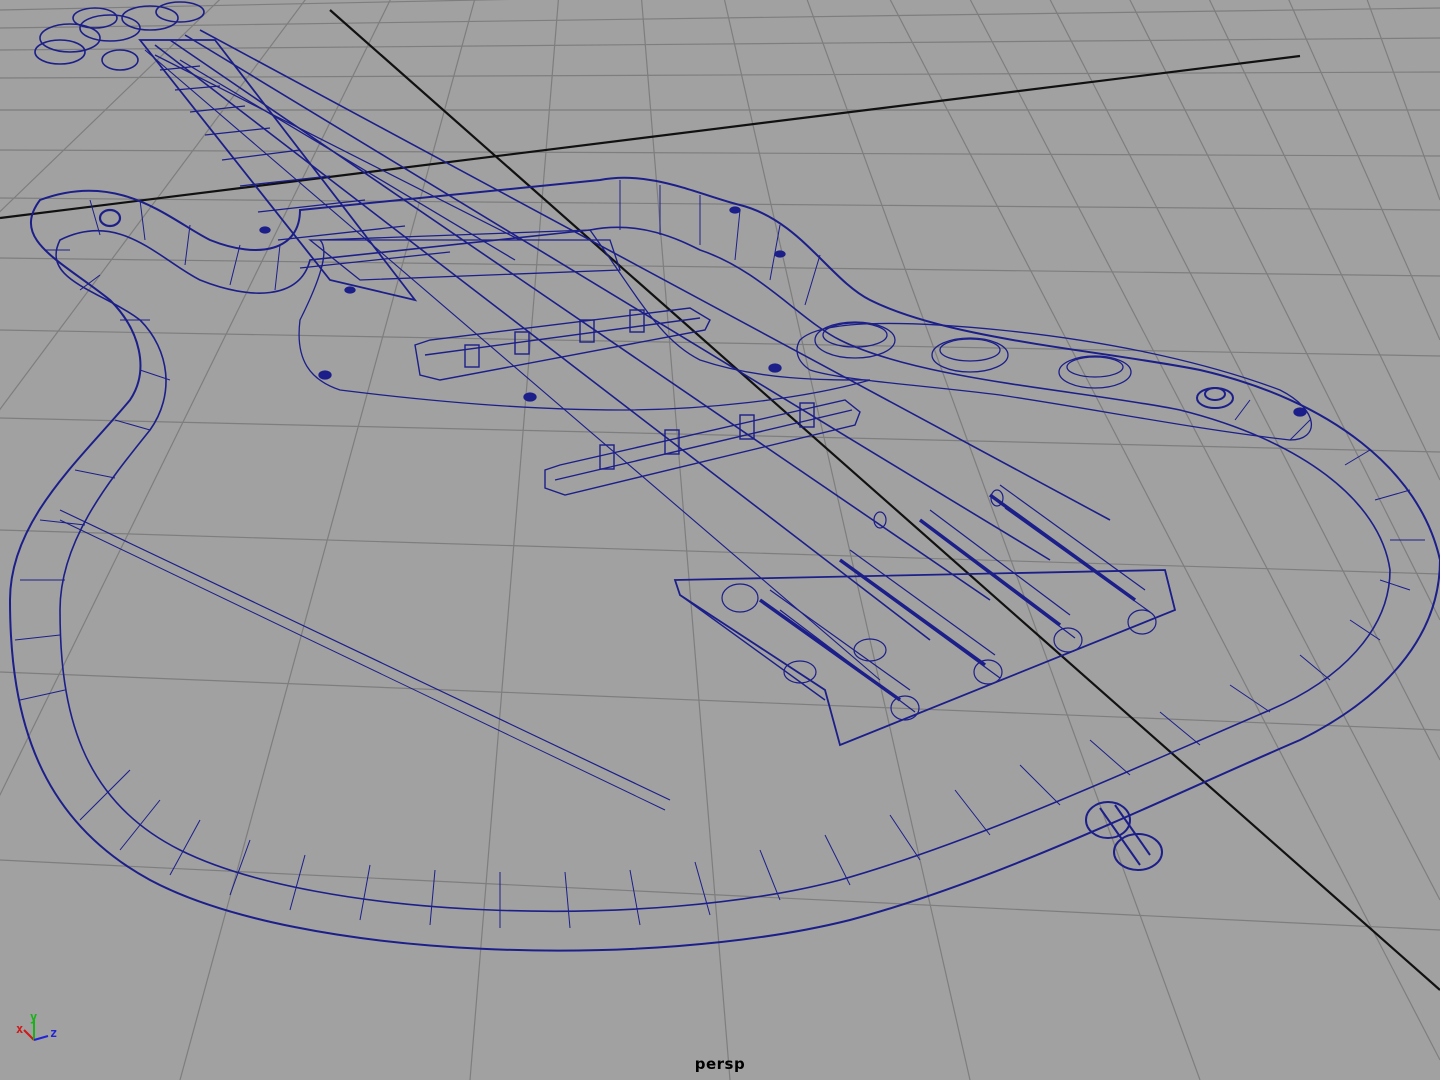 This screenshot has height=1080, width=1440. Describe the element at coordinates (720, 1064) in the screenshot. I see `camera-name-label: persp` at that location.